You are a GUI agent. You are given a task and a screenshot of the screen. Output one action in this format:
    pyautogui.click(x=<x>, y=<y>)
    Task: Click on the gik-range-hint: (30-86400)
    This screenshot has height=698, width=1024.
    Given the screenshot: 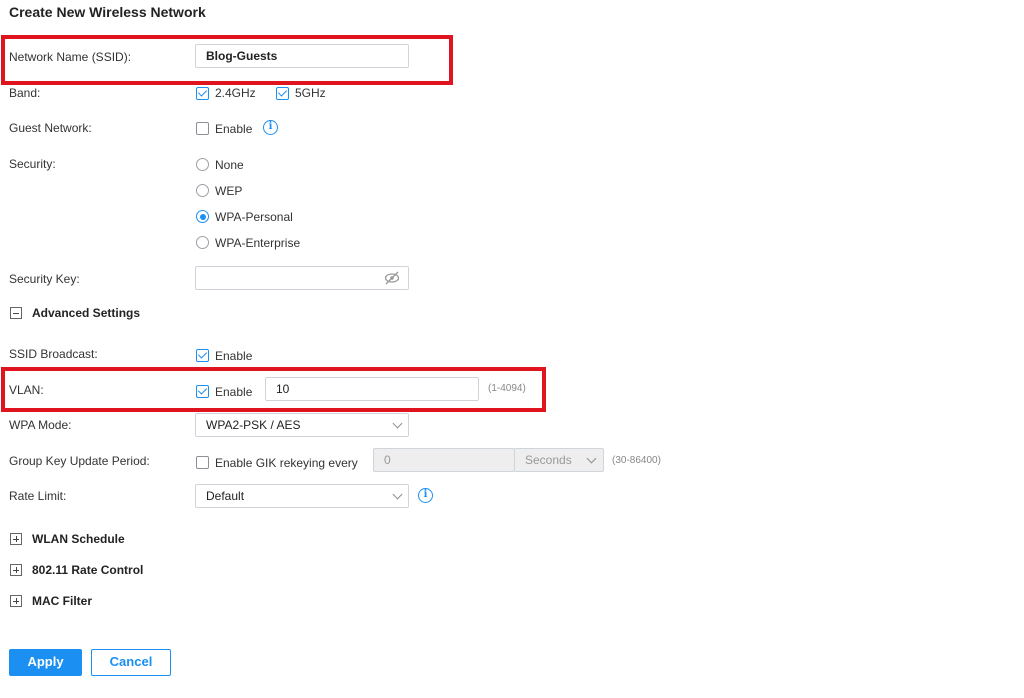 What is the action you would take?
    pyautogui.click(x=636, y=460)
    